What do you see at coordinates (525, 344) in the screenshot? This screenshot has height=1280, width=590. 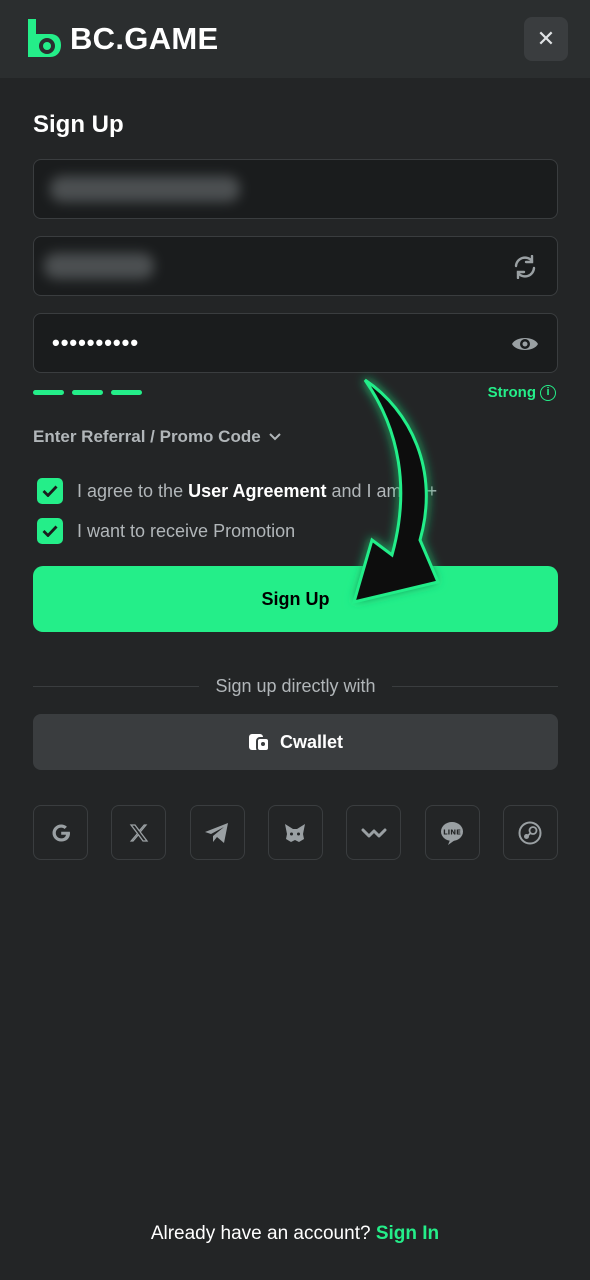 I see `eye-icon` at bounding box center [525, 344].